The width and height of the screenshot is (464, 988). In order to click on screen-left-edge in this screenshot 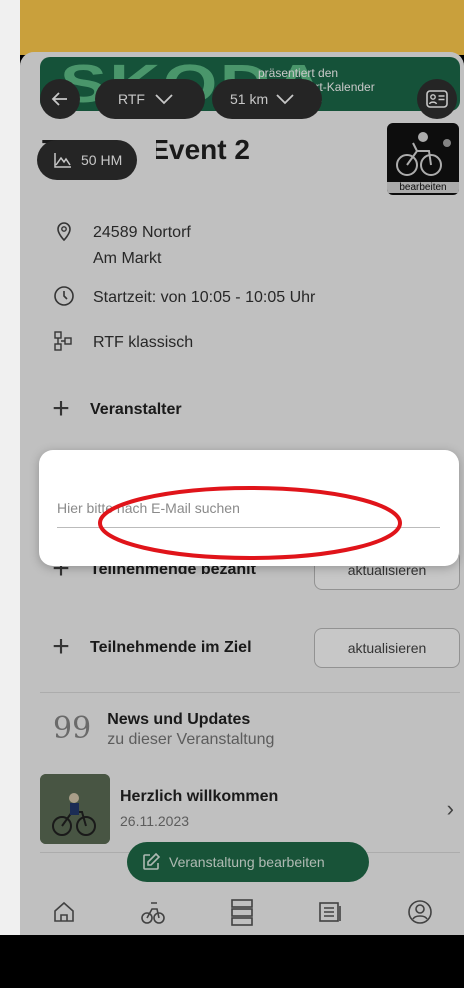, I will do `click(10, 494)`.